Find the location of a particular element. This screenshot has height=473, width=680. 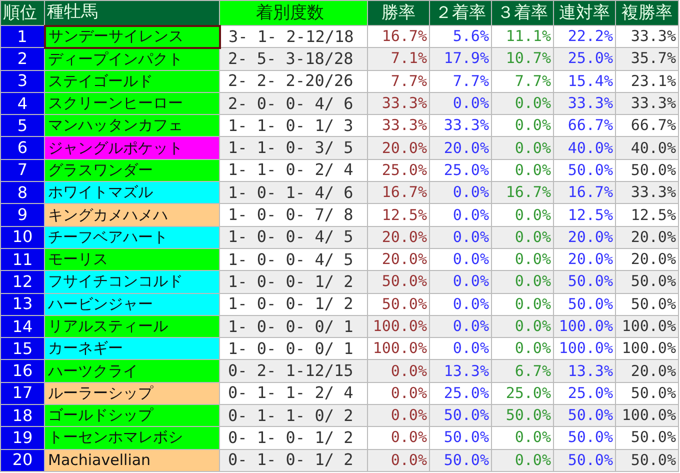

sire-name-cell: トーセンホマレボシ is located at coordinates (132, 438).